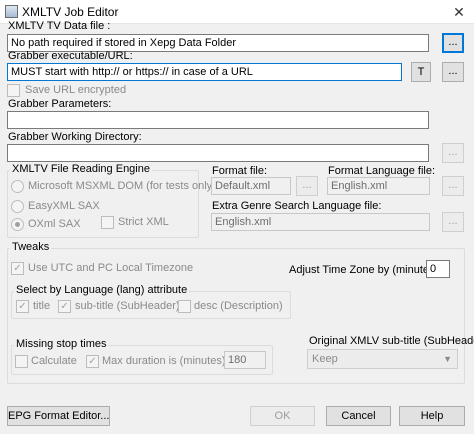  I want to click on grabber-label: Grabber executable/URL:, so click(70, 56).